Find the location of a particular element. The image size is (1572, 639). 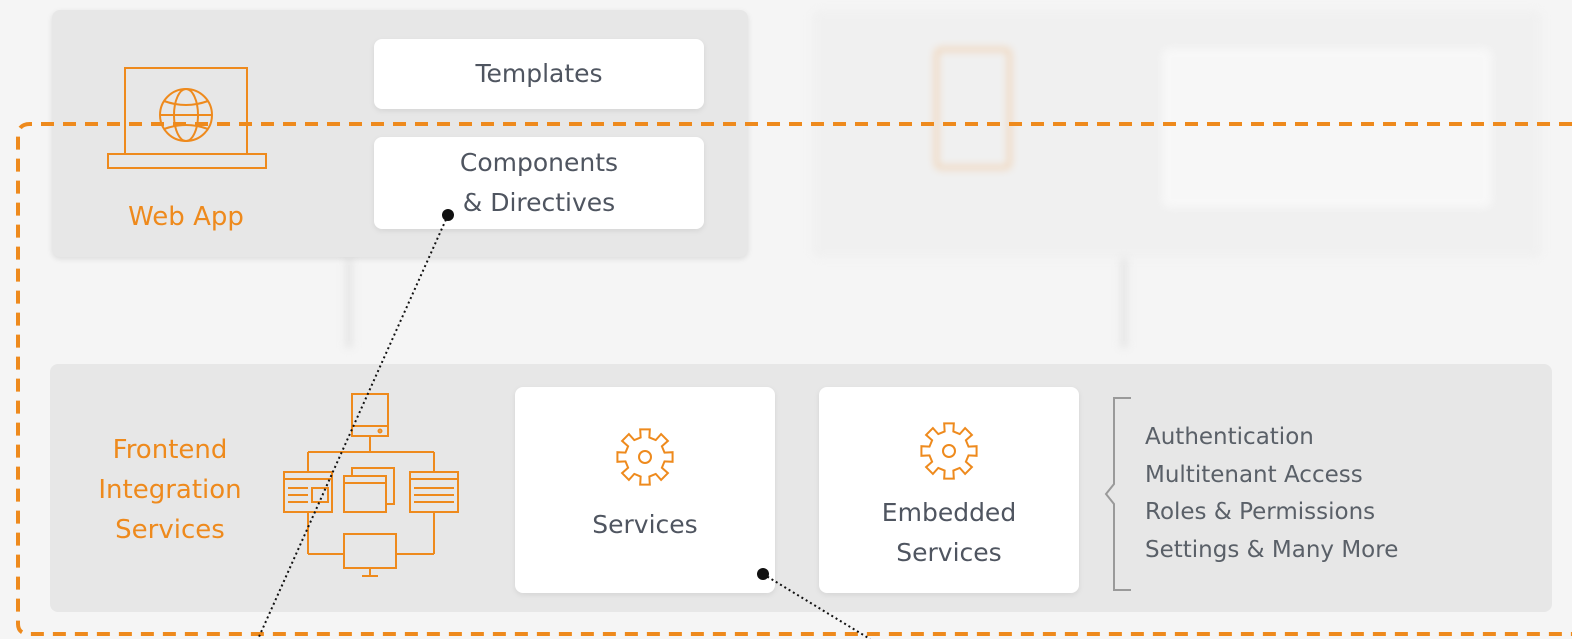

pointer-components is located at coordinates (355, 424).